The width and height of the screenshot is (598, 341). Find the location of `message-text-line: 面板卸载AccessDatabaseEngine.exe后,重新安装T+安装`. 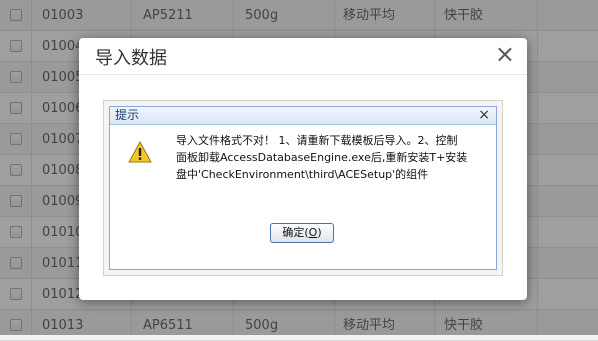

message-text-line: 面板卸载AccessDatabaseEngine.exe后,重新安装T+安装 is located at coordinates (322, 157).